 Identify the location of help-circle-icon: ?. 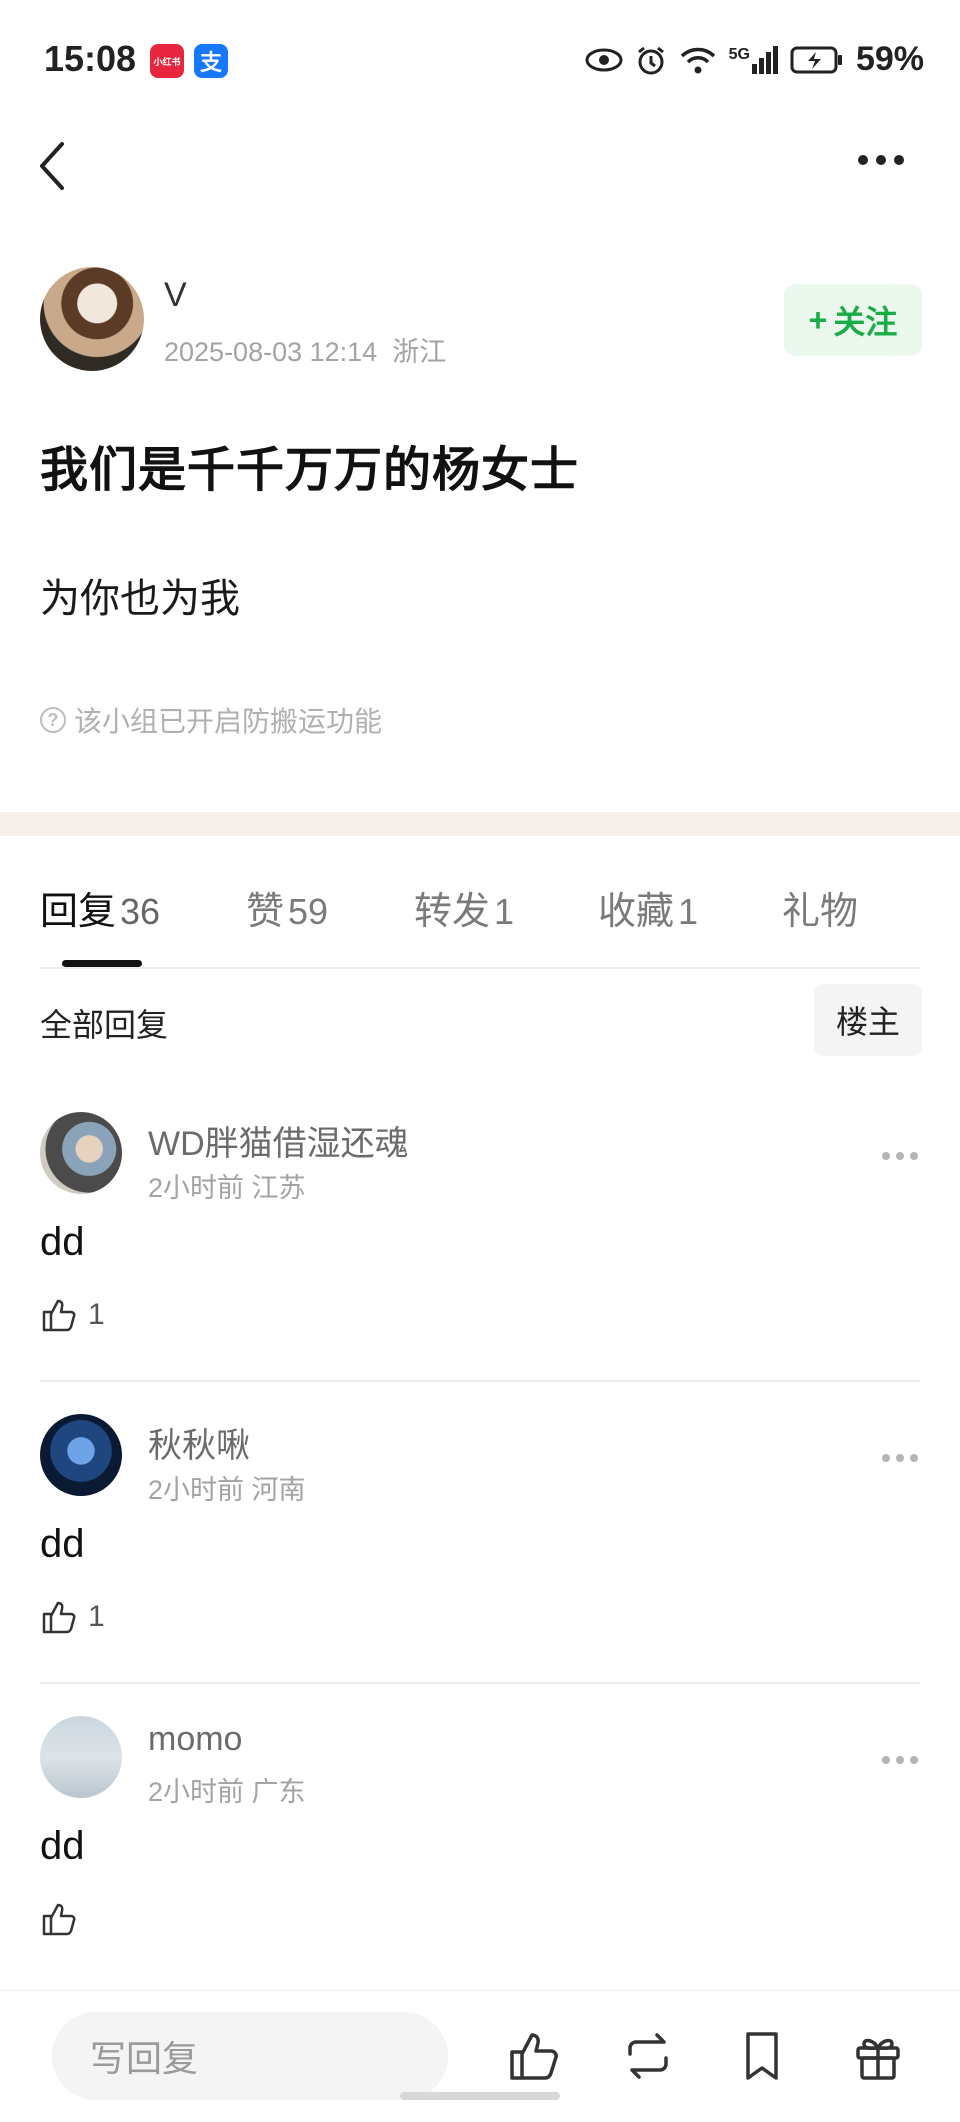
(53, 720).